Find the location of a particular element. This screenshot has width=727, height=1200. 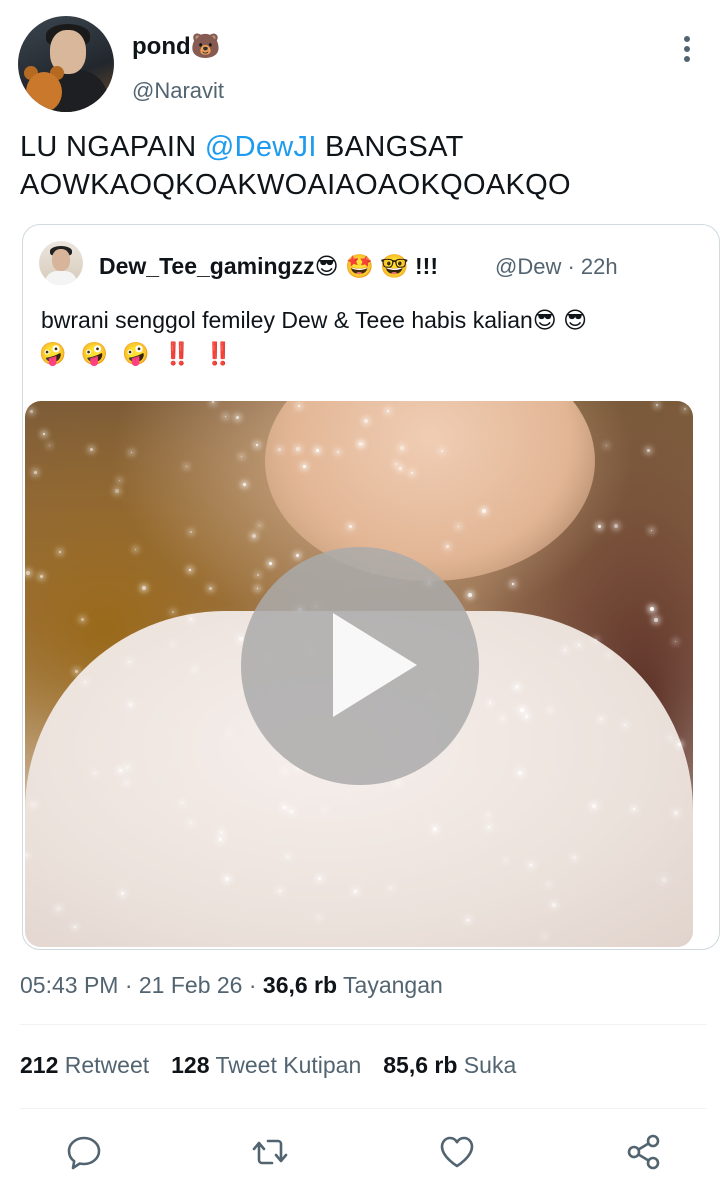

quoted-tweet-emojis: 🤪 🤪 🤪 ‼️ ‼️ is located at coordinates (138, 353).